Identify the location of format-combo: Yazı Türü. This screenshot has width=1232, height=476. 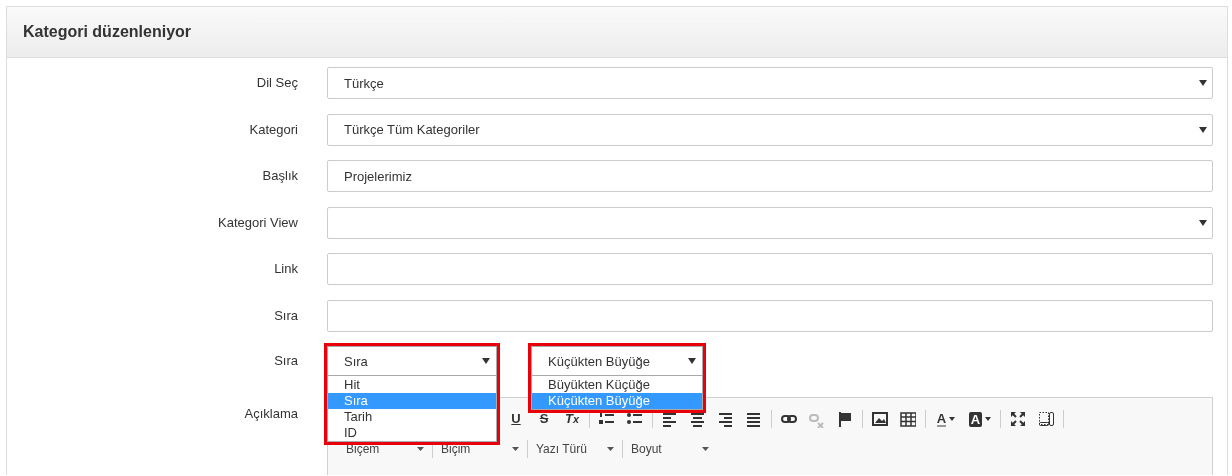
(575, 449).